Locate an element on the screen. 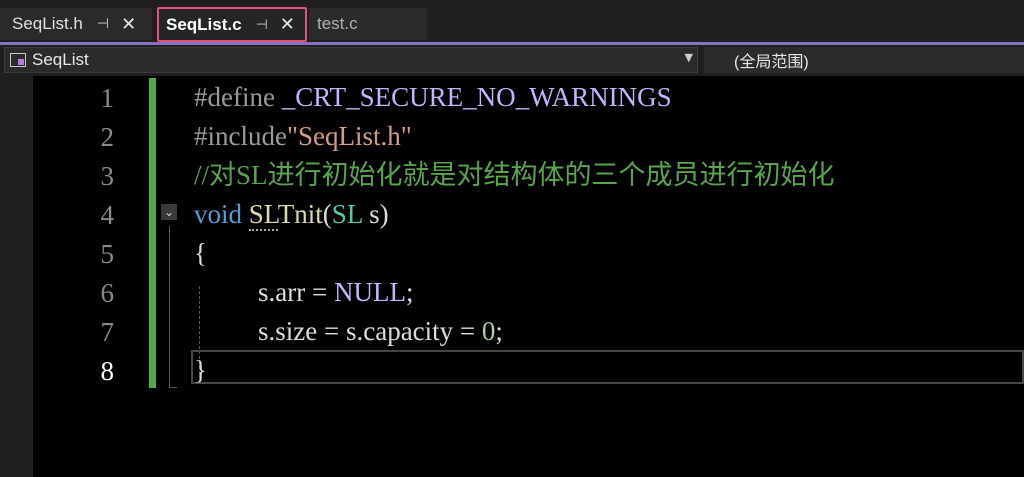 The image size is (1024, 477). tab-label: SeqList.c is located at coordinates (204, 24).